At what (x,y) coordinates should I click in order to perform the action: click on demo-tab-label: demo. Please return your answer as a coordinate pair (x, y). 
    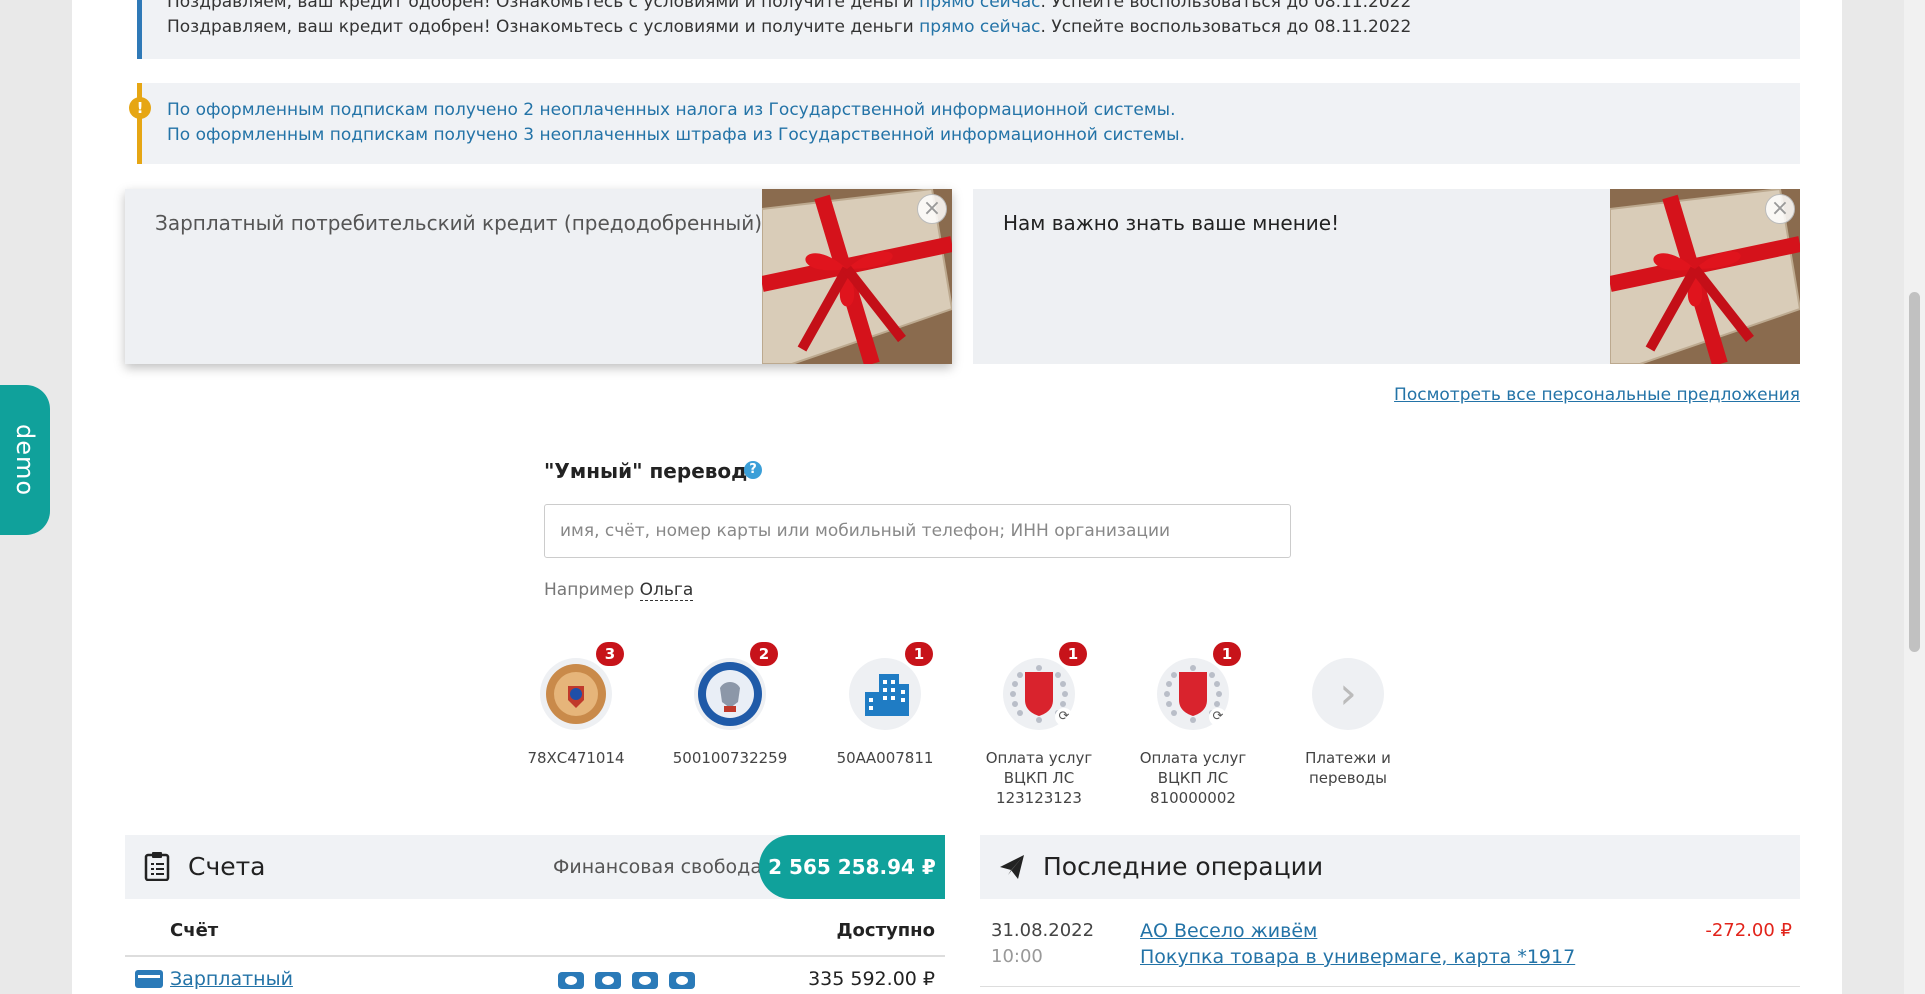
    Looking at the image, I should click on (25, 460).